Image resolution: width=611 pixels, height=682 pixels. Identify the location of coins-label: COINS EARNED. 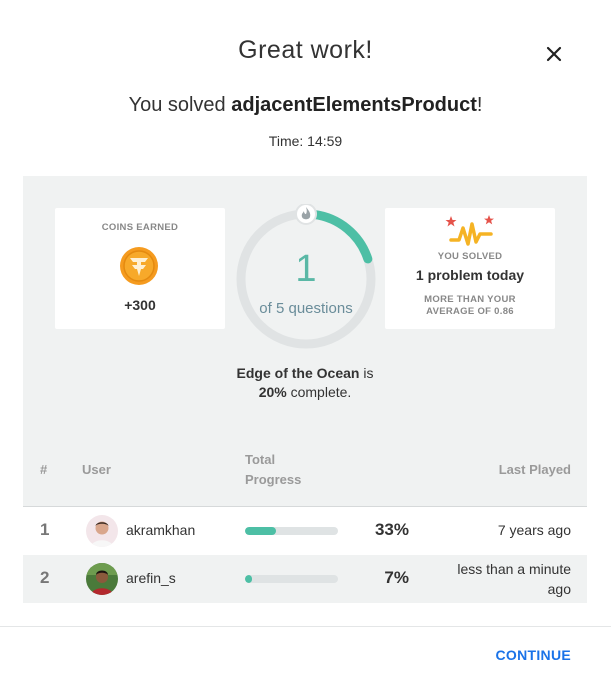
(140, 227).